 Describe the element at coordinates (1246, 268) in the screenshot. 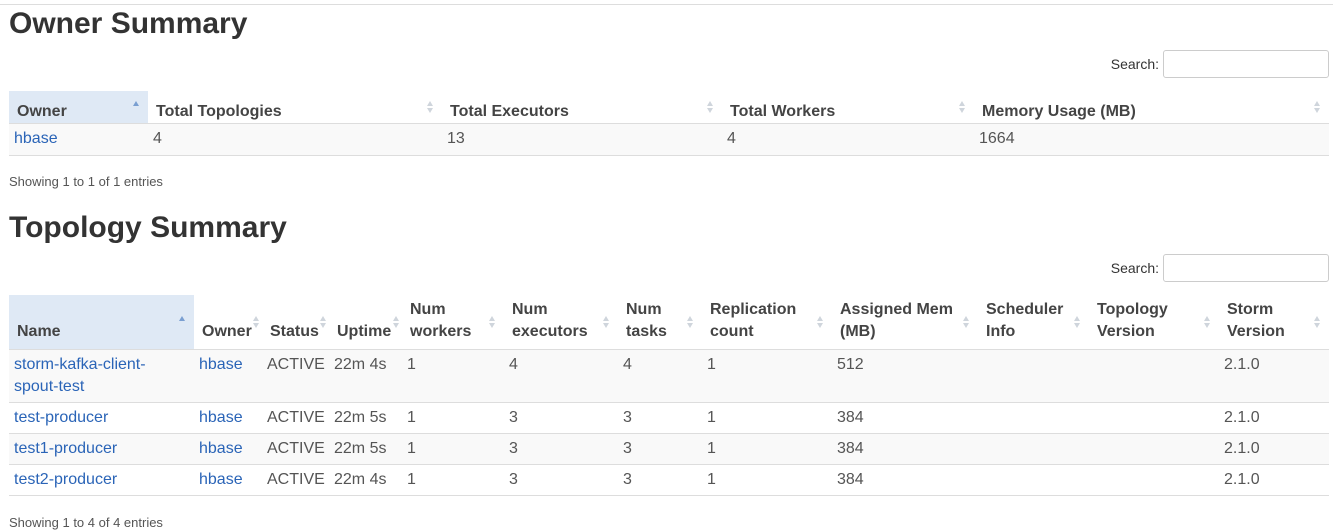

I see `topology-search-input` at that location.